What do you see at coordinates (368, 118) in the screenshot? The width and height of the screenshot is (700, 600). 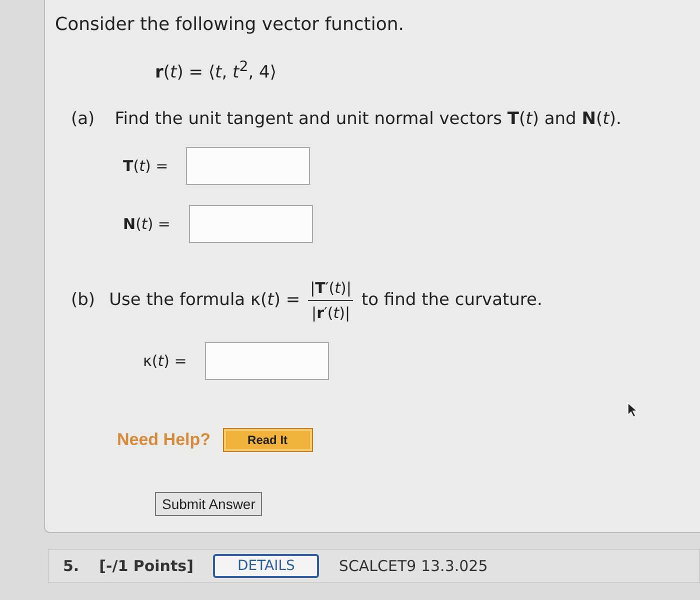 I see `part-prompt: Find the unit tangent and unit normal vectors T(t) and N(t).` at bounding box center [368, 118].